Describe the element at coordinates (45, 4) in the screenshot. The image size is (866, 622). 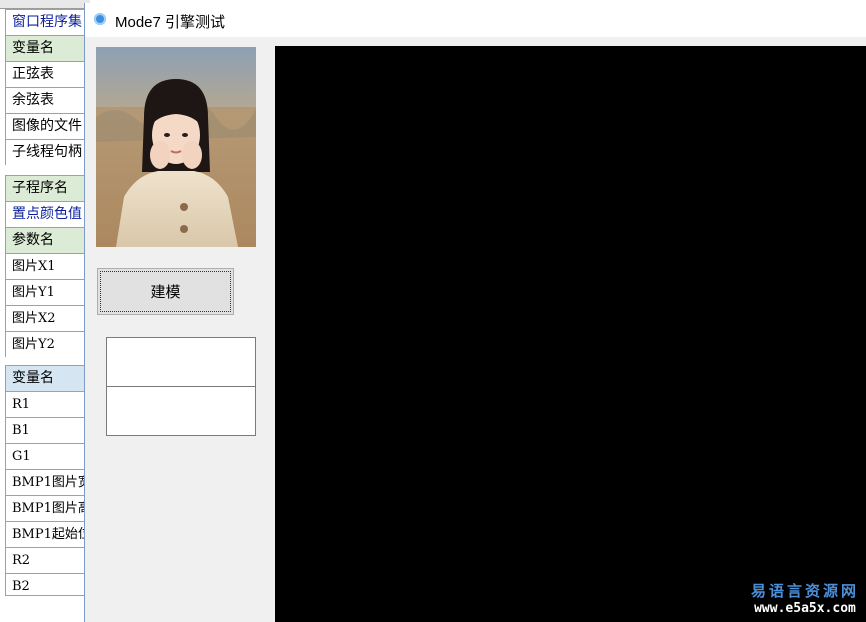
I see `table-top-strip` at that location.